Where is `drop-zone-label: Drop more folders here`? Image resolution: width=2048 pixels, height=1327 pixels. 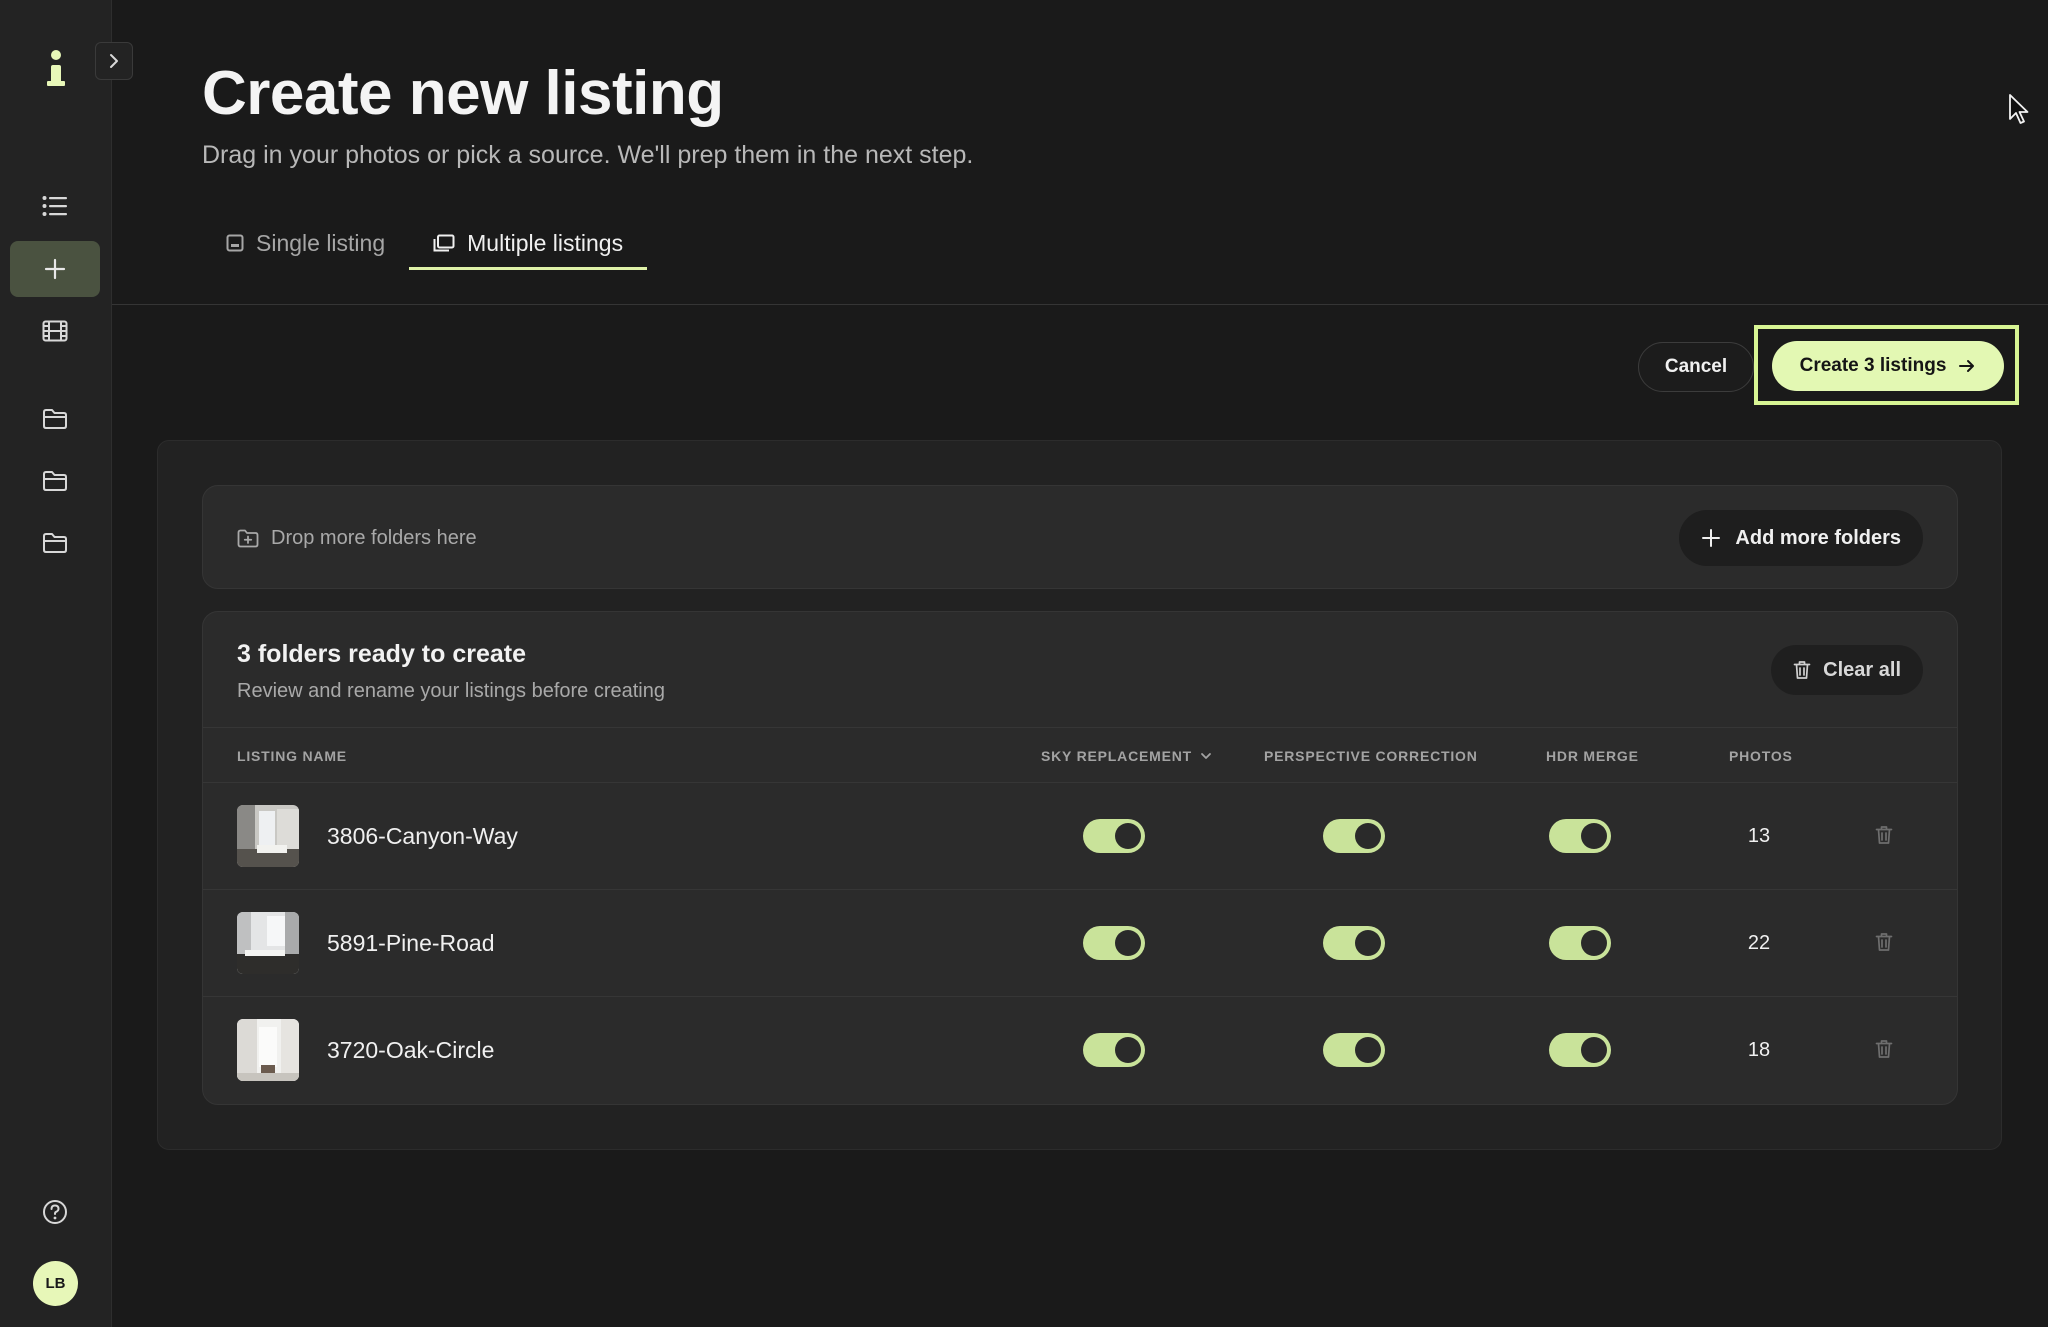
drop-zone-label: Drop more folders here is located at coordinates (357, 538).